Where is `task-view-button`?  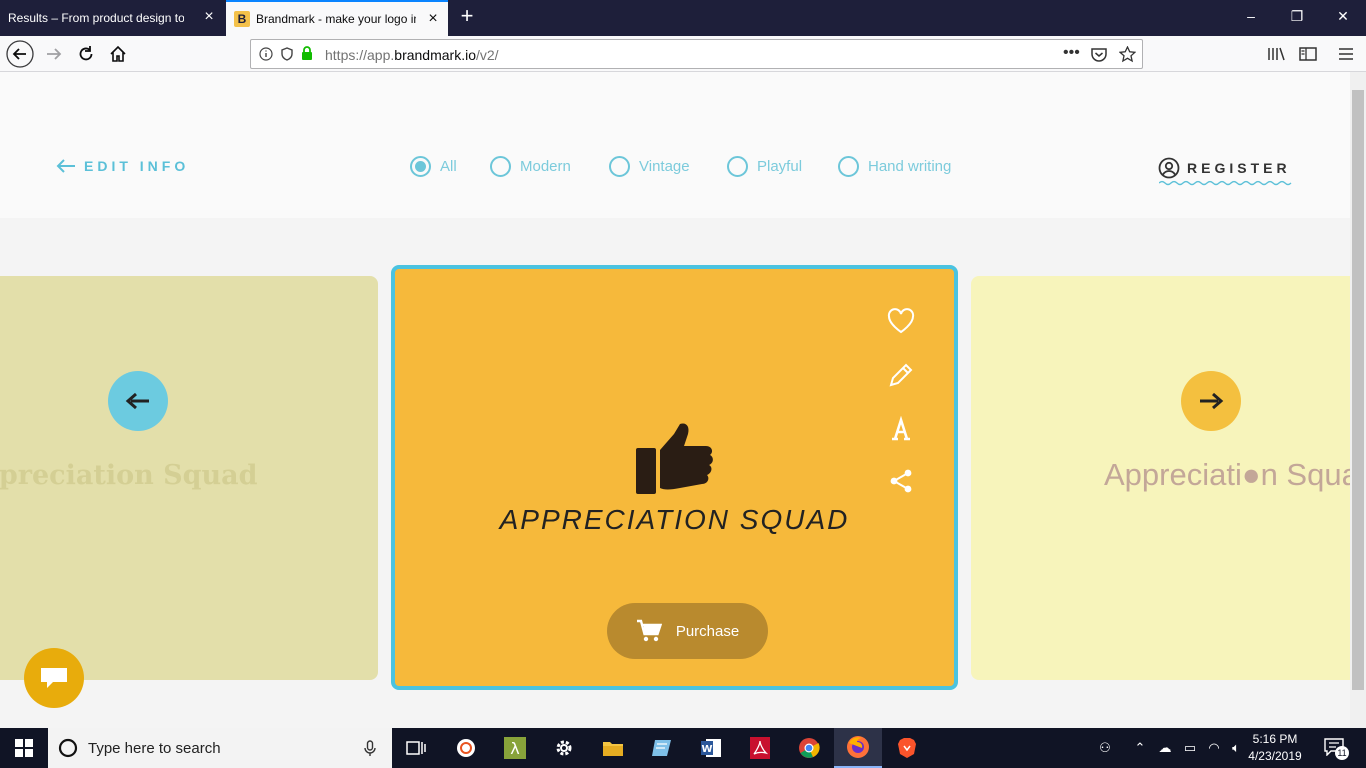
task-view-button is located at coordinates (416, 748).